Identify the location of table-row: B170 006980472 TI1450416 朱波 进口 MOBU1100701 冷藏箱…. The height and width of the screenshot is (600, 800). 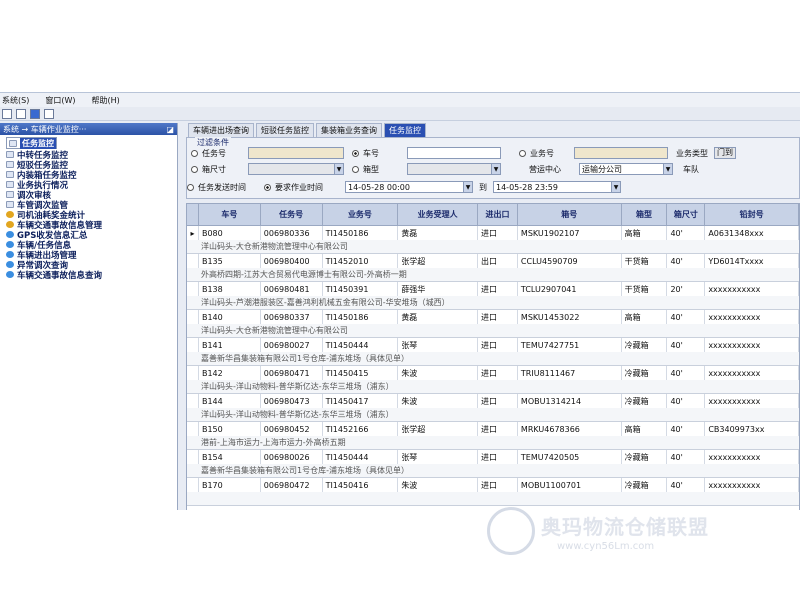
(493, 492).